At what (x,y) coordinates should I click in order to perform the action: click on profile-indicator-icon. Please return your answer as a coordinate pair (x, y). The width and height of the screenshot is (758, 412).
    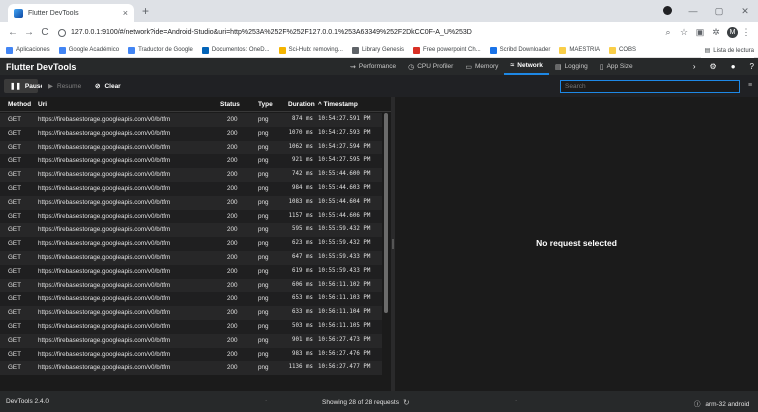
    Looking at the image, I should click on (667, 11).